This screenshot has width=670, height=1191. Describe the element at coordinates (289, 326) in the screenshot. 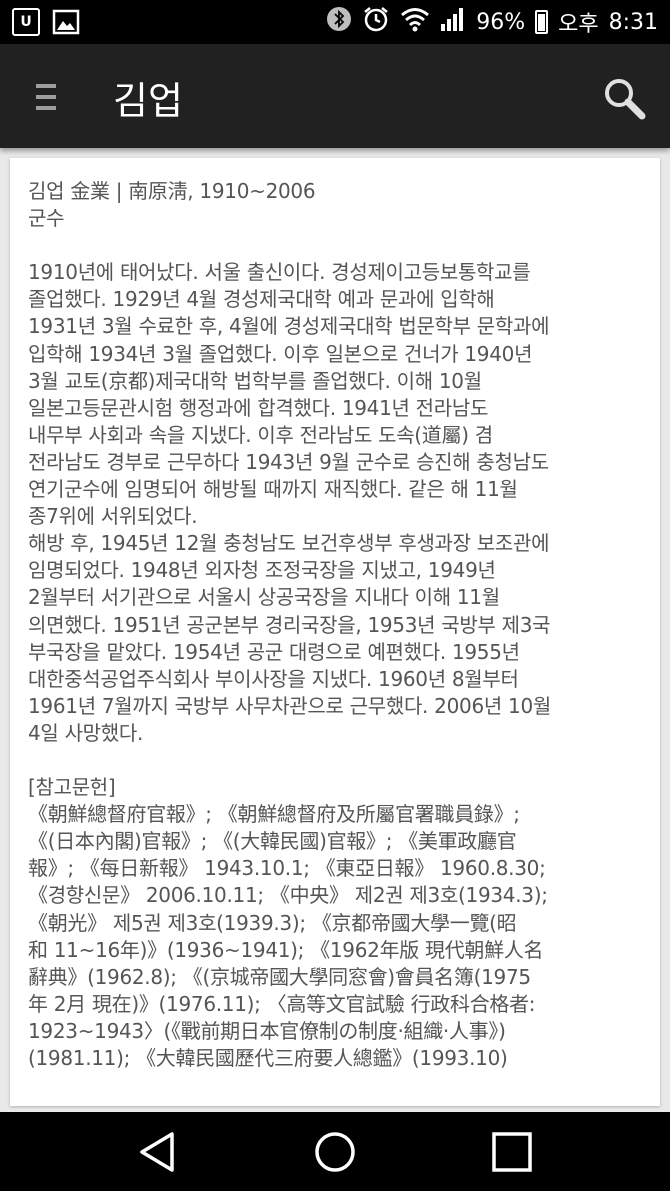

I see `article-line: 1931년 3월 수료한 후, 4월에 경성제국대학 법문학부 문학과에` at that location.